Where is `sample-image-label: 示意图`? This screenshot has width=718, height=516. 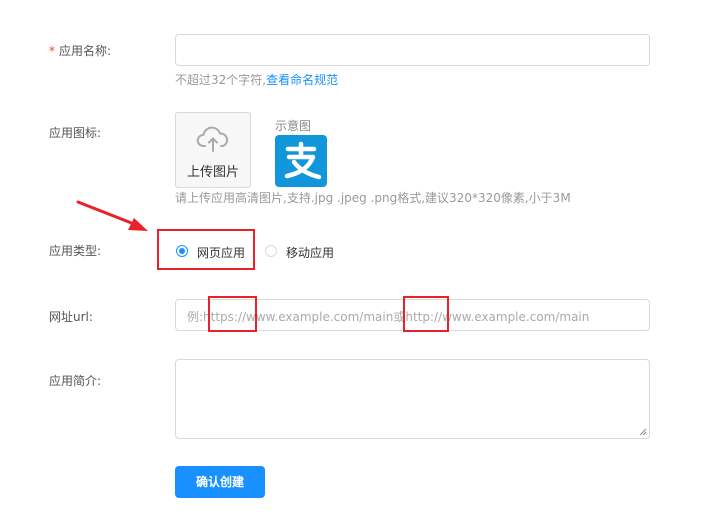 sample-image-label: 示意图 is located at coordinates (293, 126).